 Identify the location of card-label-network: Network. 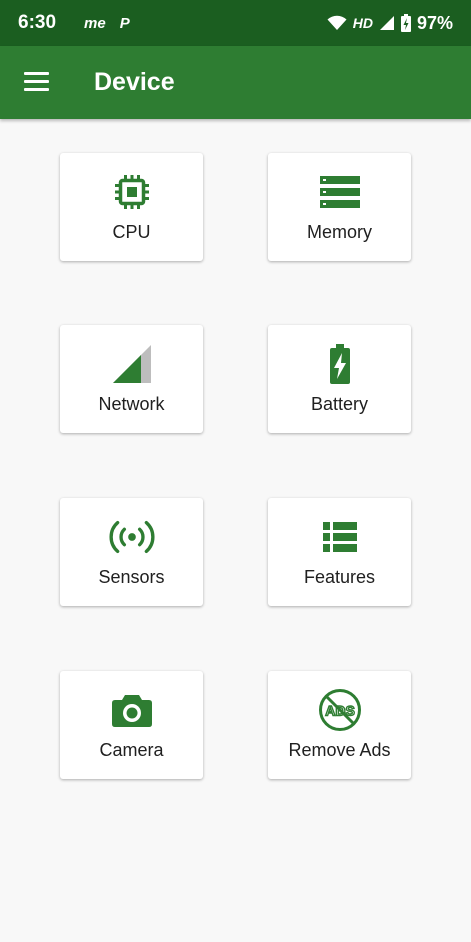
(131, 404).